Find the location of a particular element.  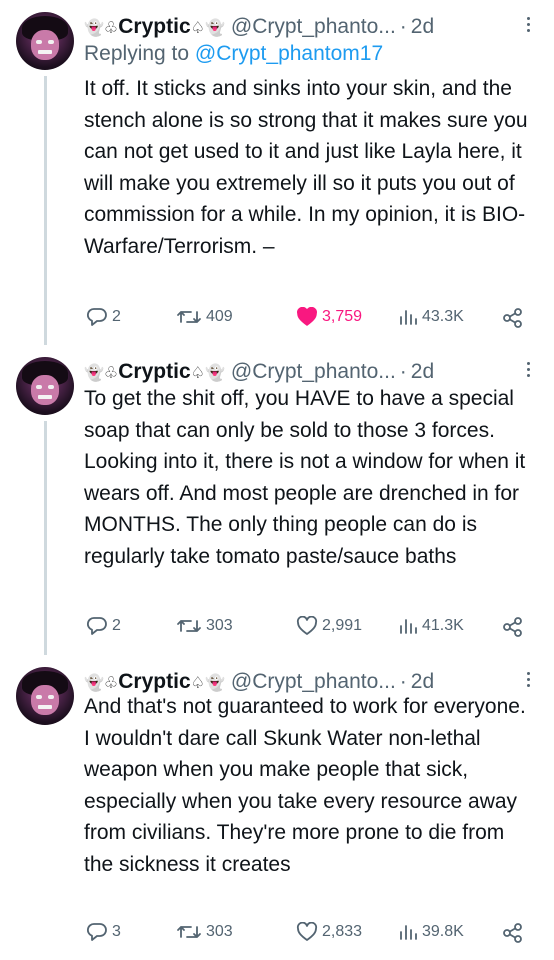

views-button: 41.3K is located at coordinates (431, 626).